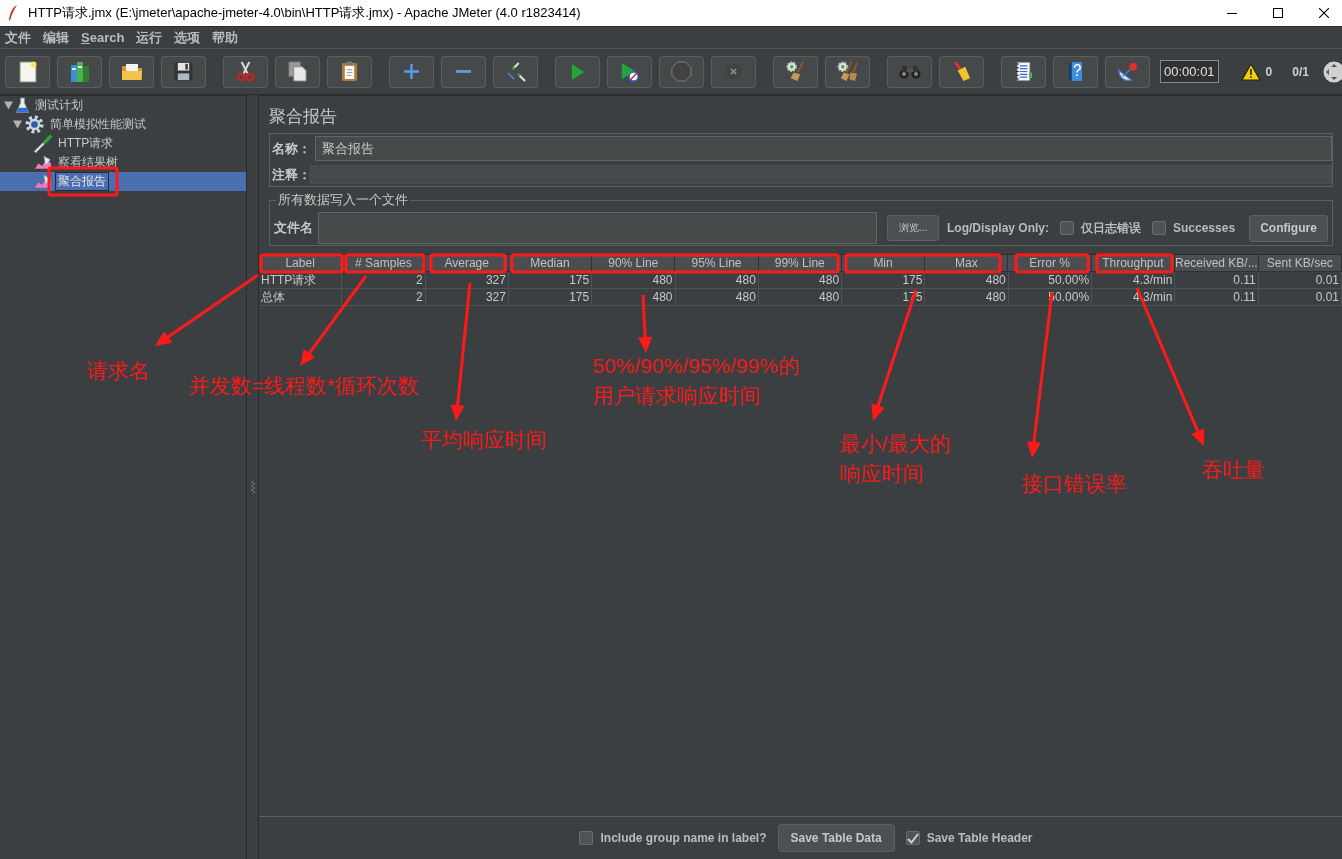 The width and height of the screenshot is (1342, 859). I want to click on clipboard-icon, so click(349, 71).